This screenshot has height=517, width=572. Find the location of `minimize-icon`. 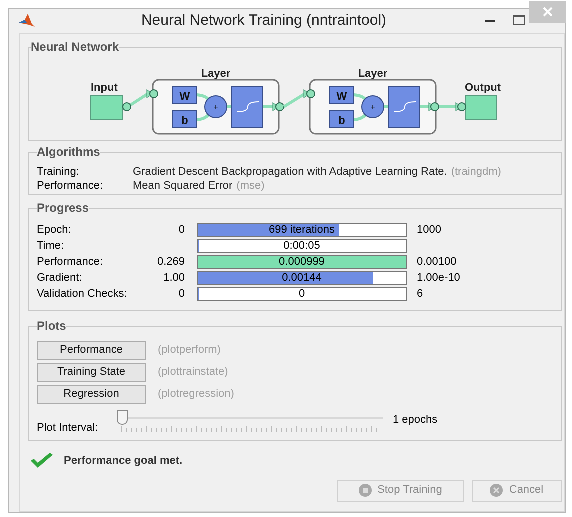

minimize-icon is located at coordinates (490, 21).